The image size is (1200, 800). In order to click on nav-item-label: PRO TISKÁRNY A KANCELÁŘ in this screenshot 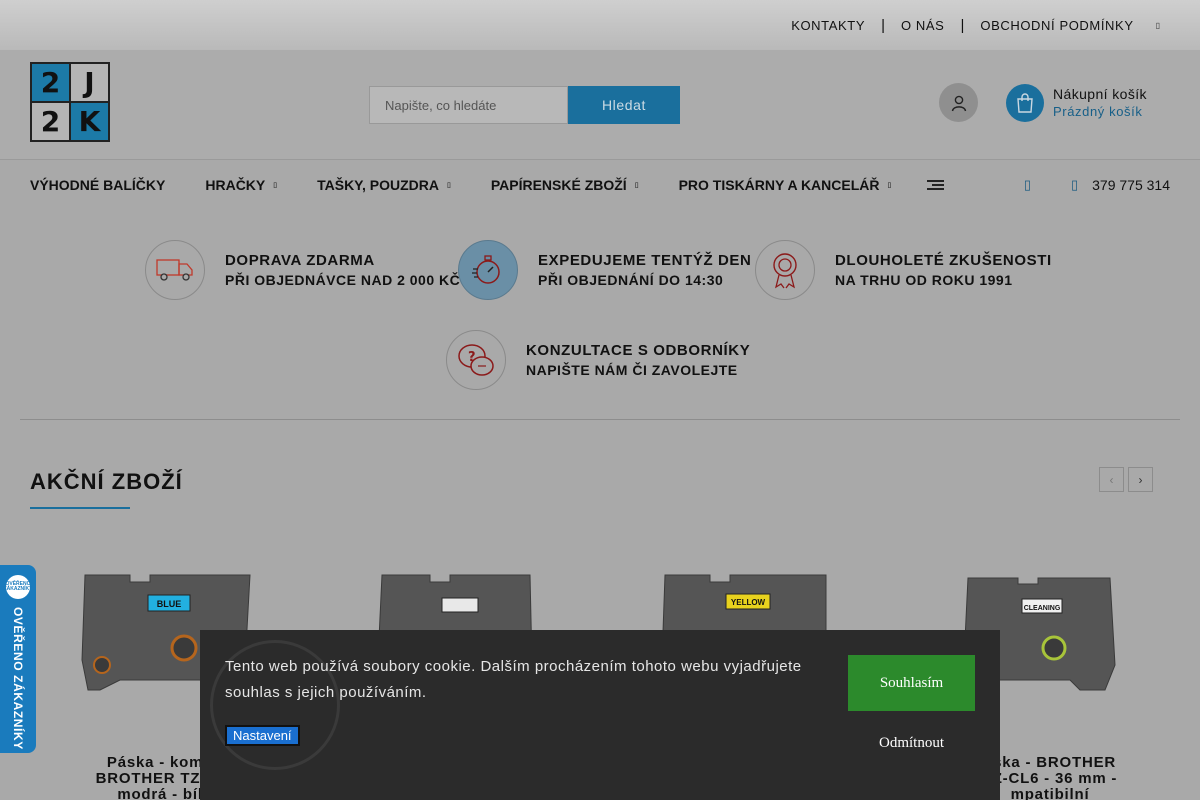, I will do `click(779, 185)`.